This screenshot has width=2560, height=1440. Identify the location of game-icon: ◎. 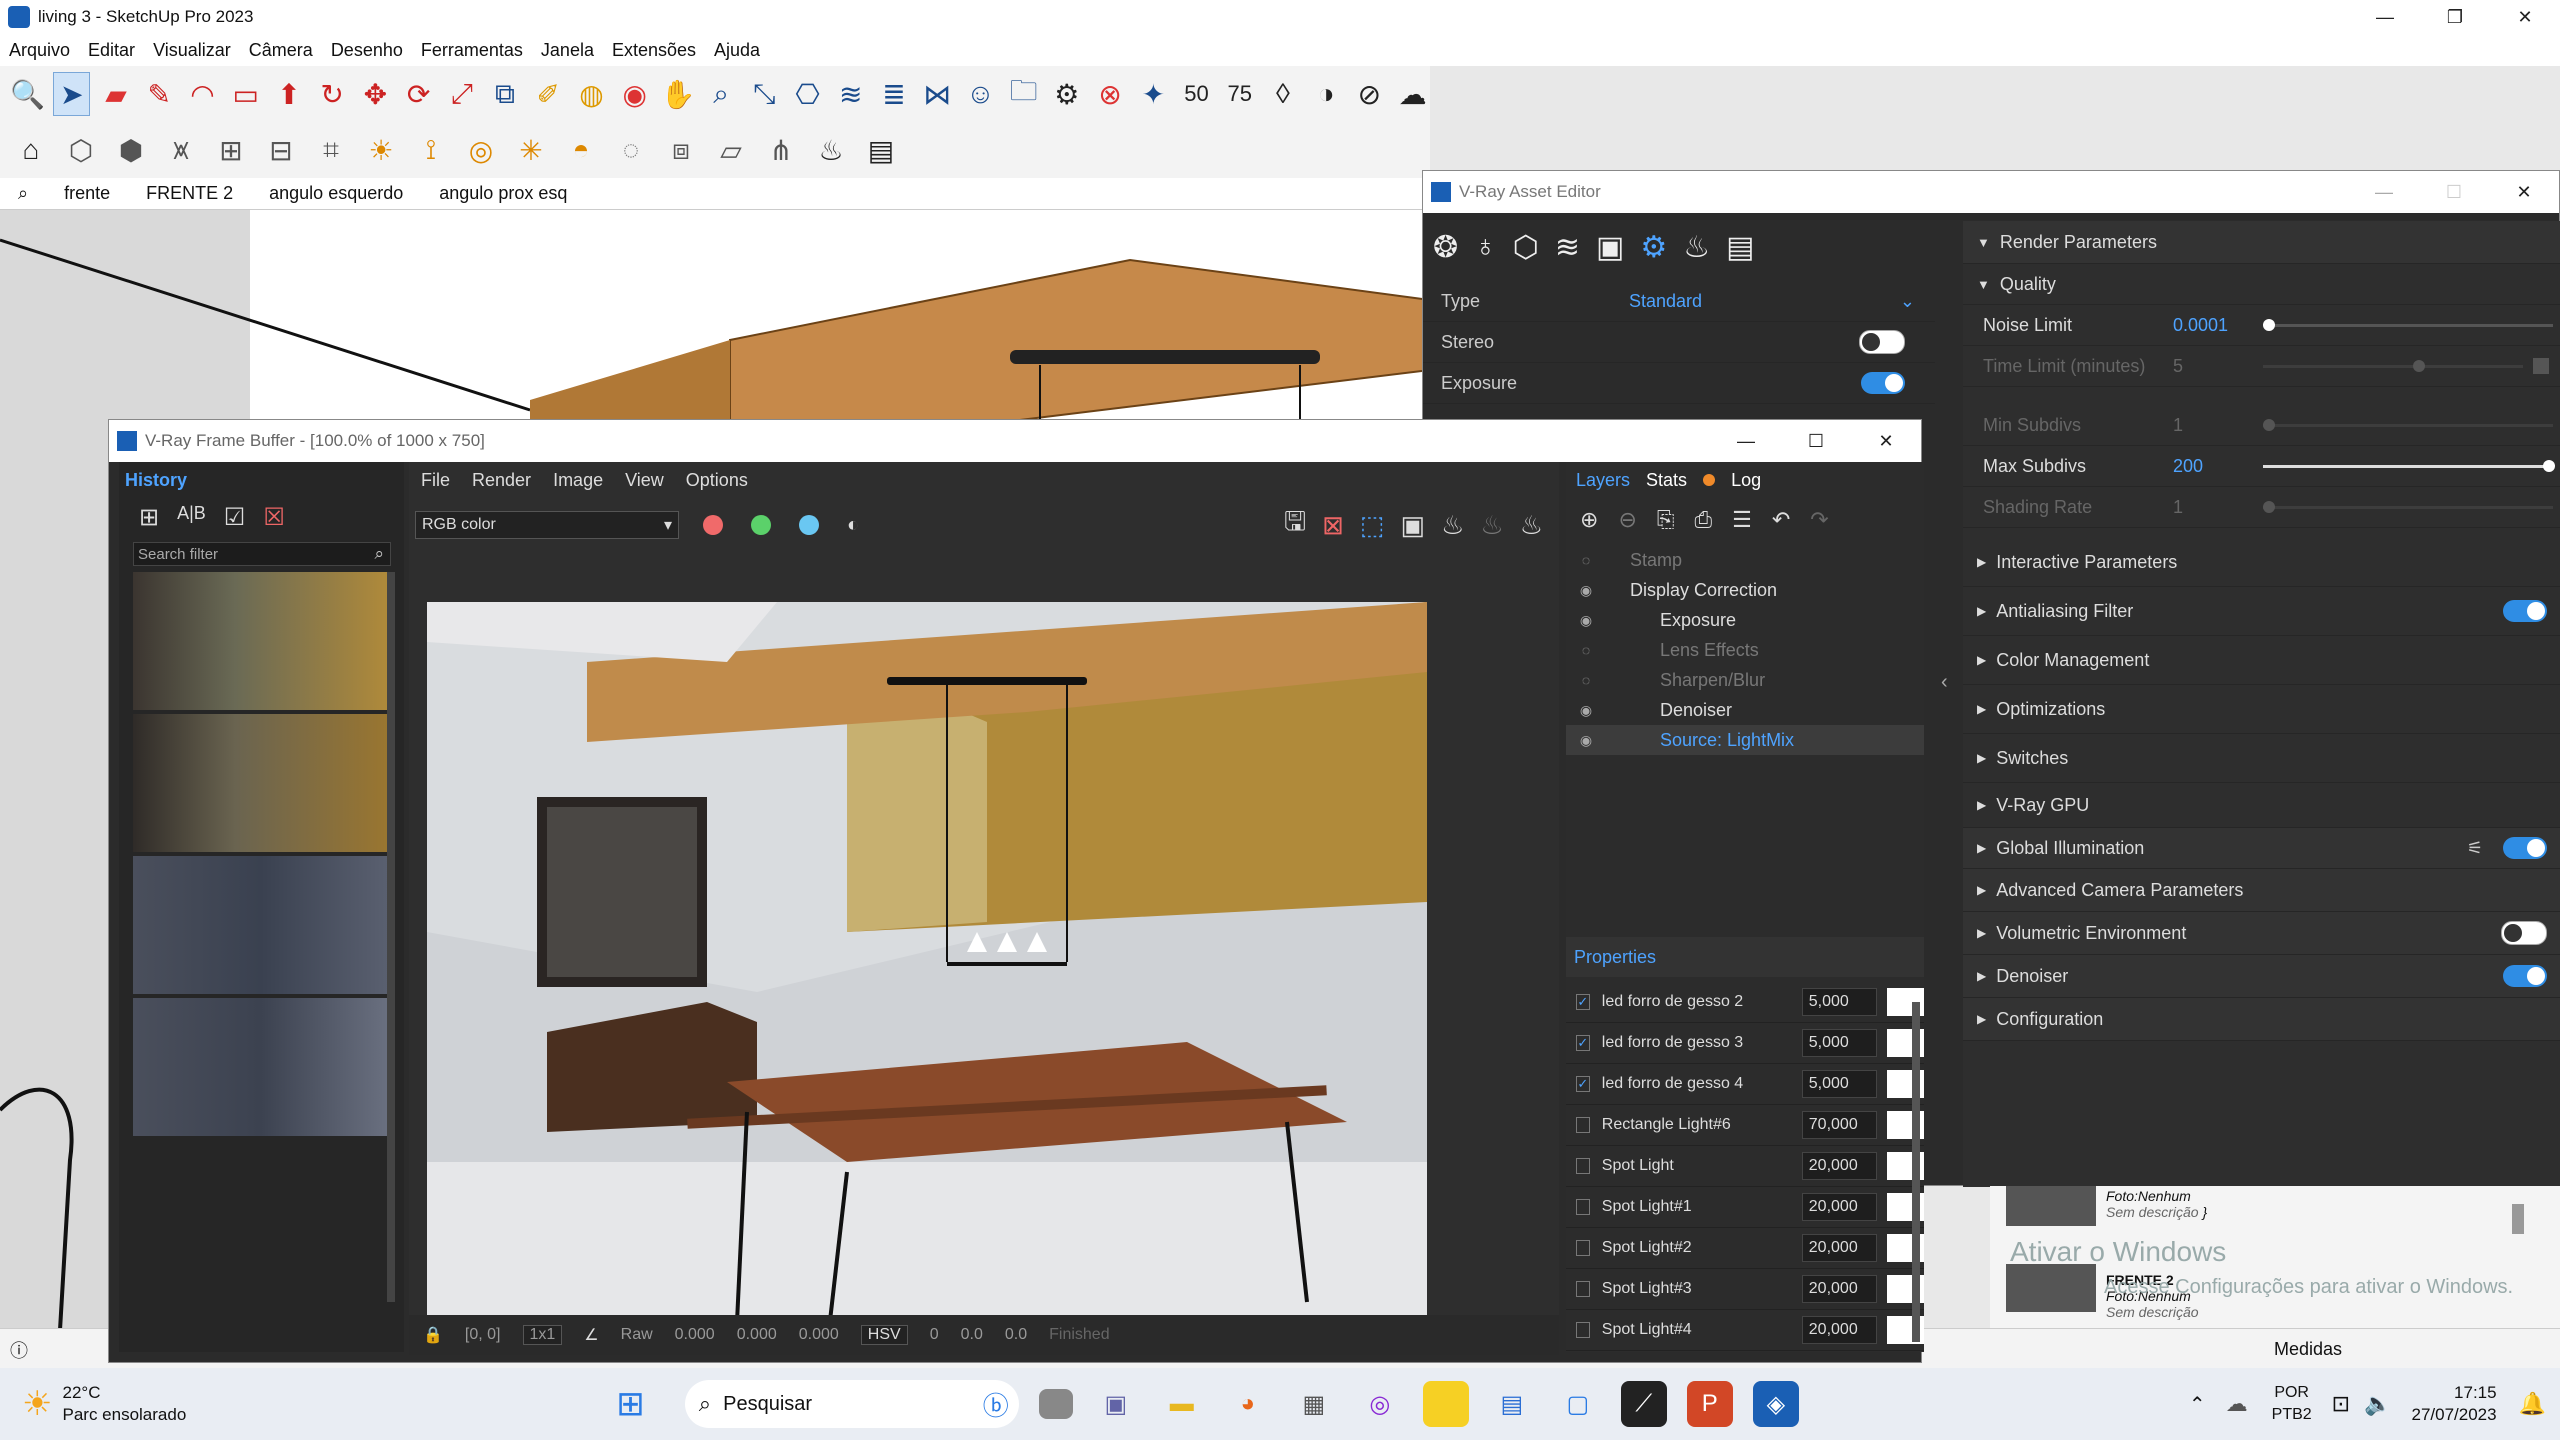
(1380, 1404).